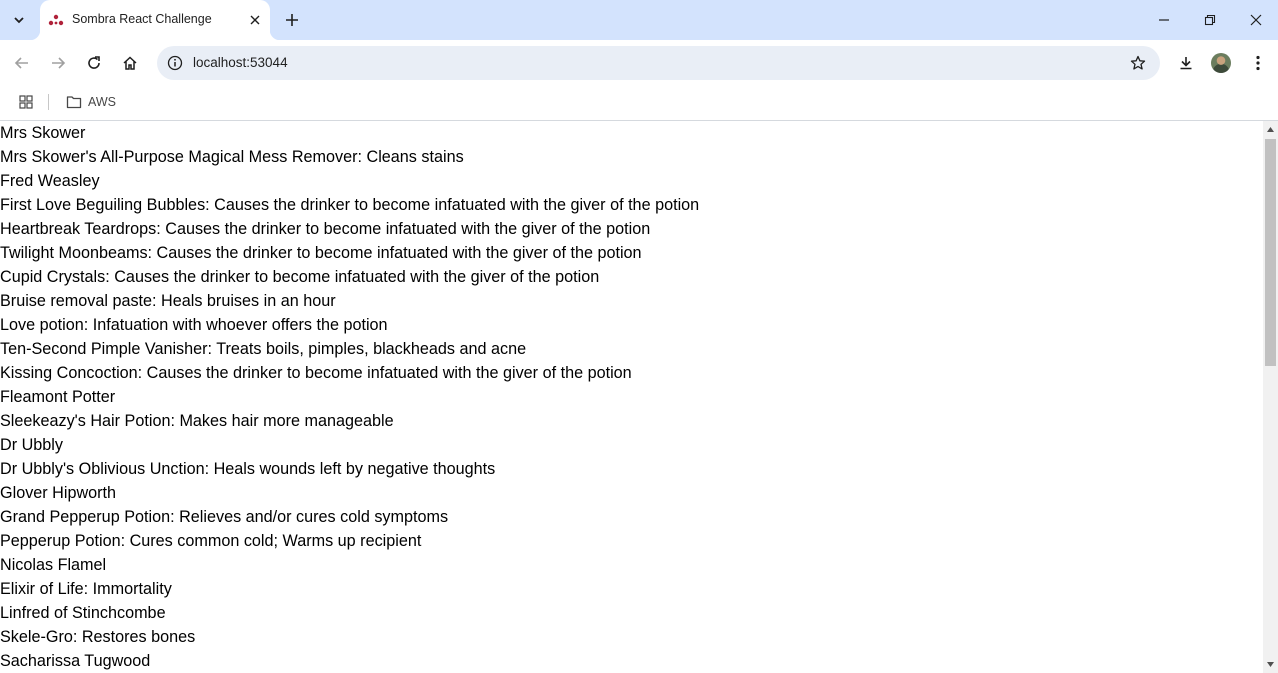 Image resolution: width=1278 pixels, height=673 pixels. I want to click on restore-icon, so click(1210, 20).